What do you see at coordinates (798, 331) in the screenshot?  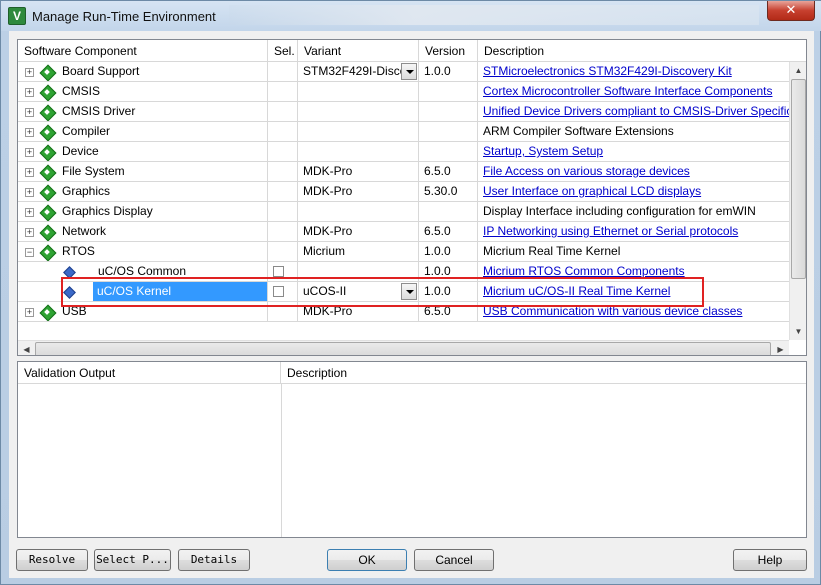 I see `scroll-down-icon: ▼` at bounding box center [798, 331].